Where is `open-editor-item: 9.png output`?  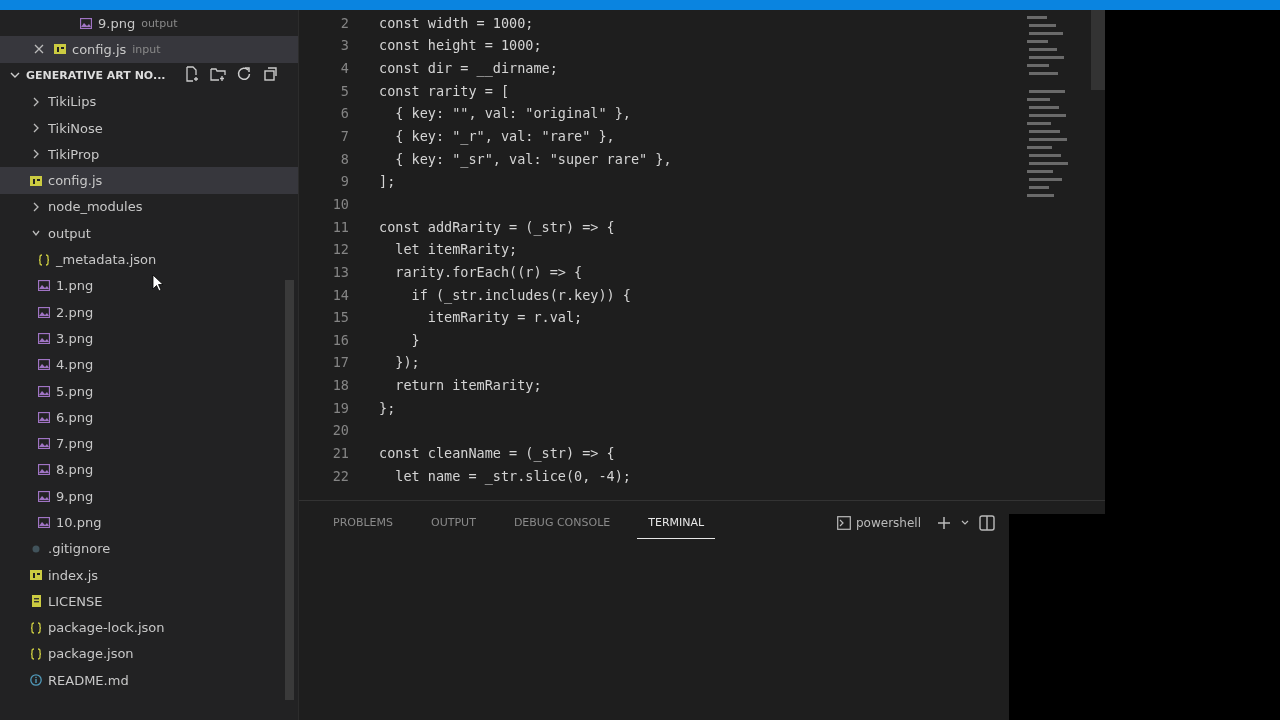 open-editor-item: 9.png output is located at coordinates (149, 23).